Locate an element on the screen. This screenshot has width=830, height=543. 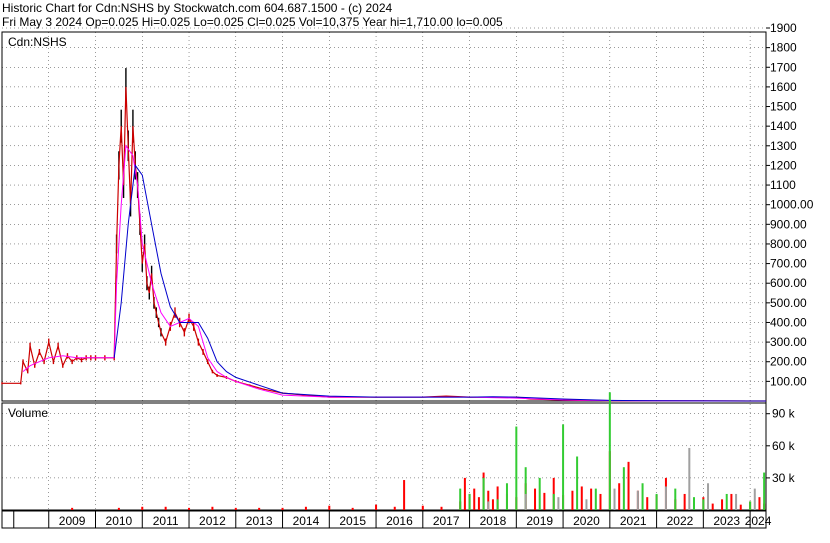
price-tick-label: 100.00 is located at coordinates (788, 381).